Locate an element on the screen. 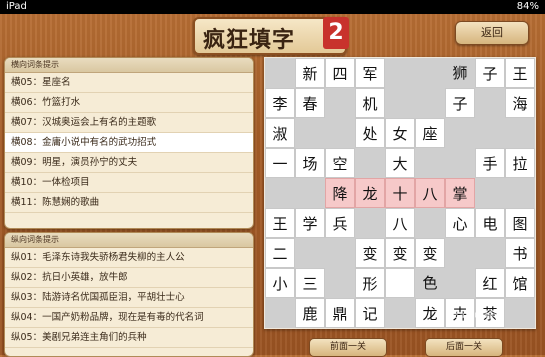 The height and width of the screenshot is (357, 545). grid-cell: 三 is located at coordinates (310, 283).